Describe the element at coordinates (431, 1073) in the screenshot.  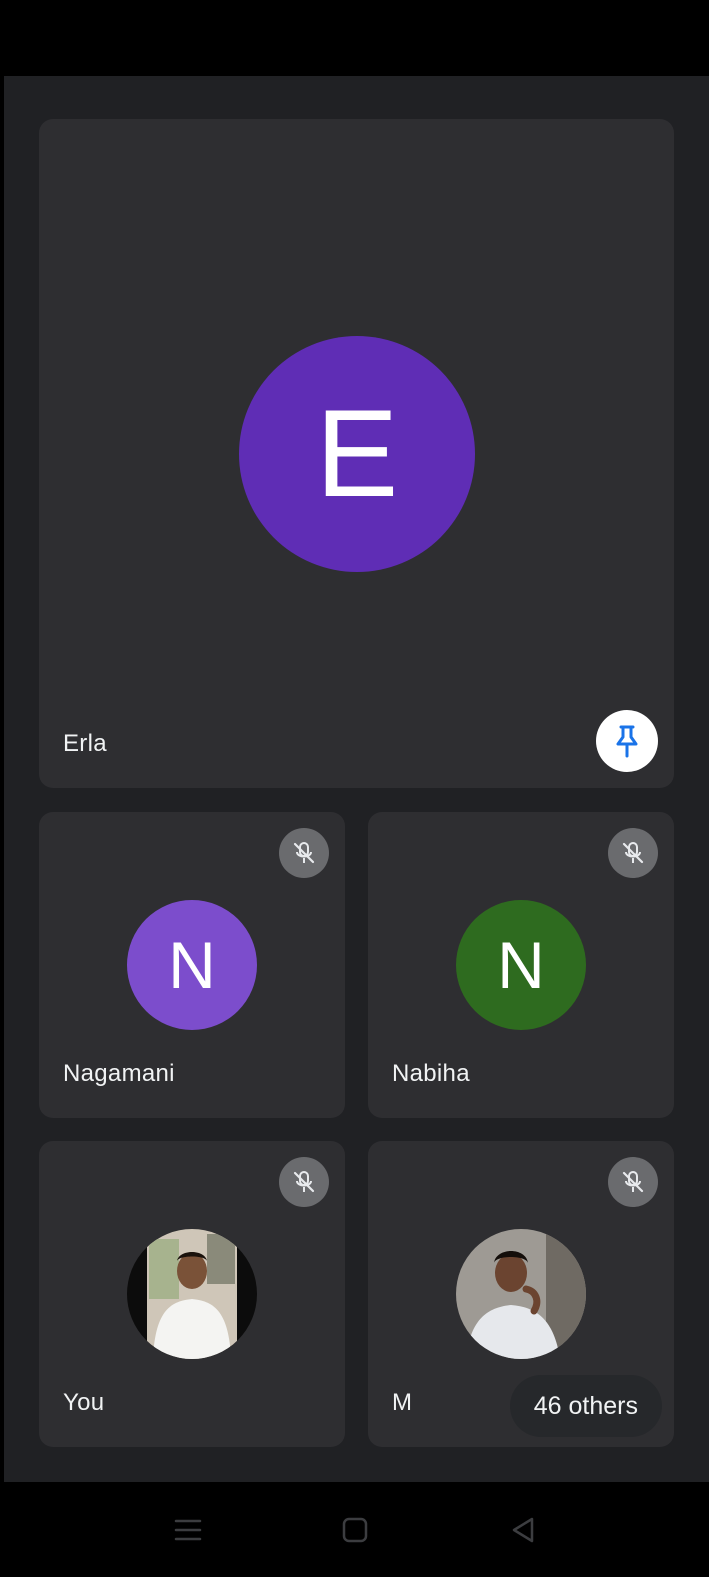
I see `participant-name: Nabiha` at that location.